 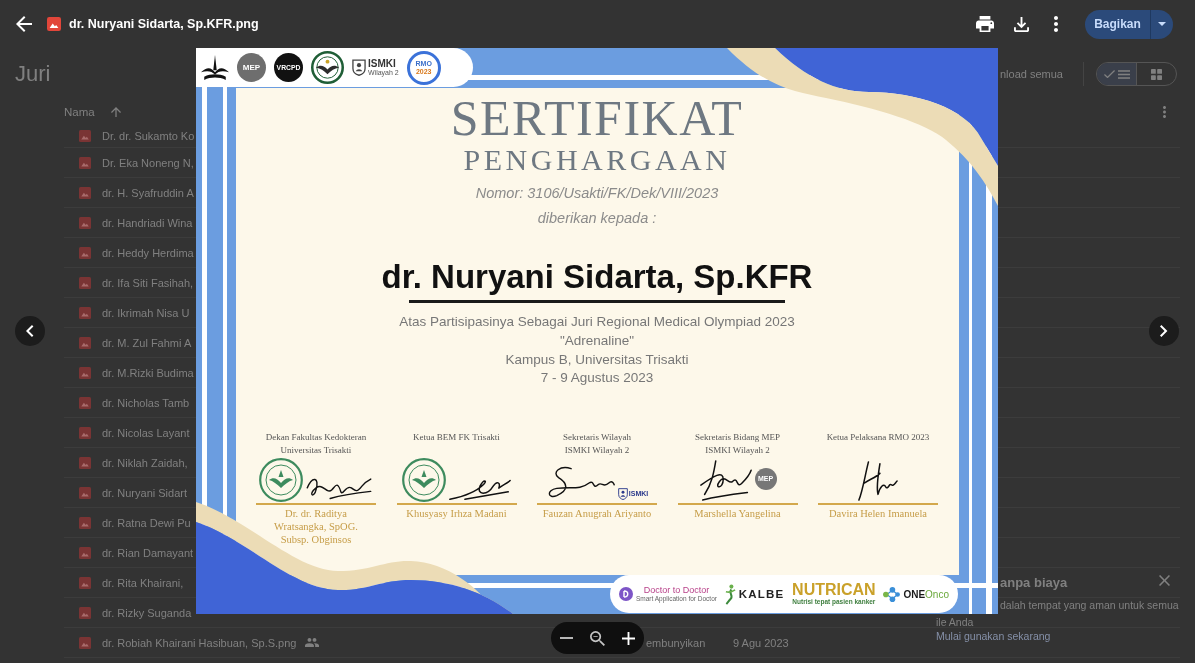 I want to click on print-icon, so click(x=985, y=24).